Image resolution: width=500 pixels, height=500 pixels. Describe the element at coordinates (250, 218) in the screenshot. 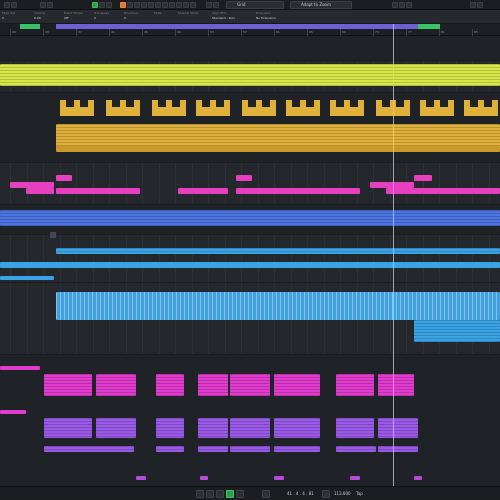

I see `blue-audio-event` at that location.